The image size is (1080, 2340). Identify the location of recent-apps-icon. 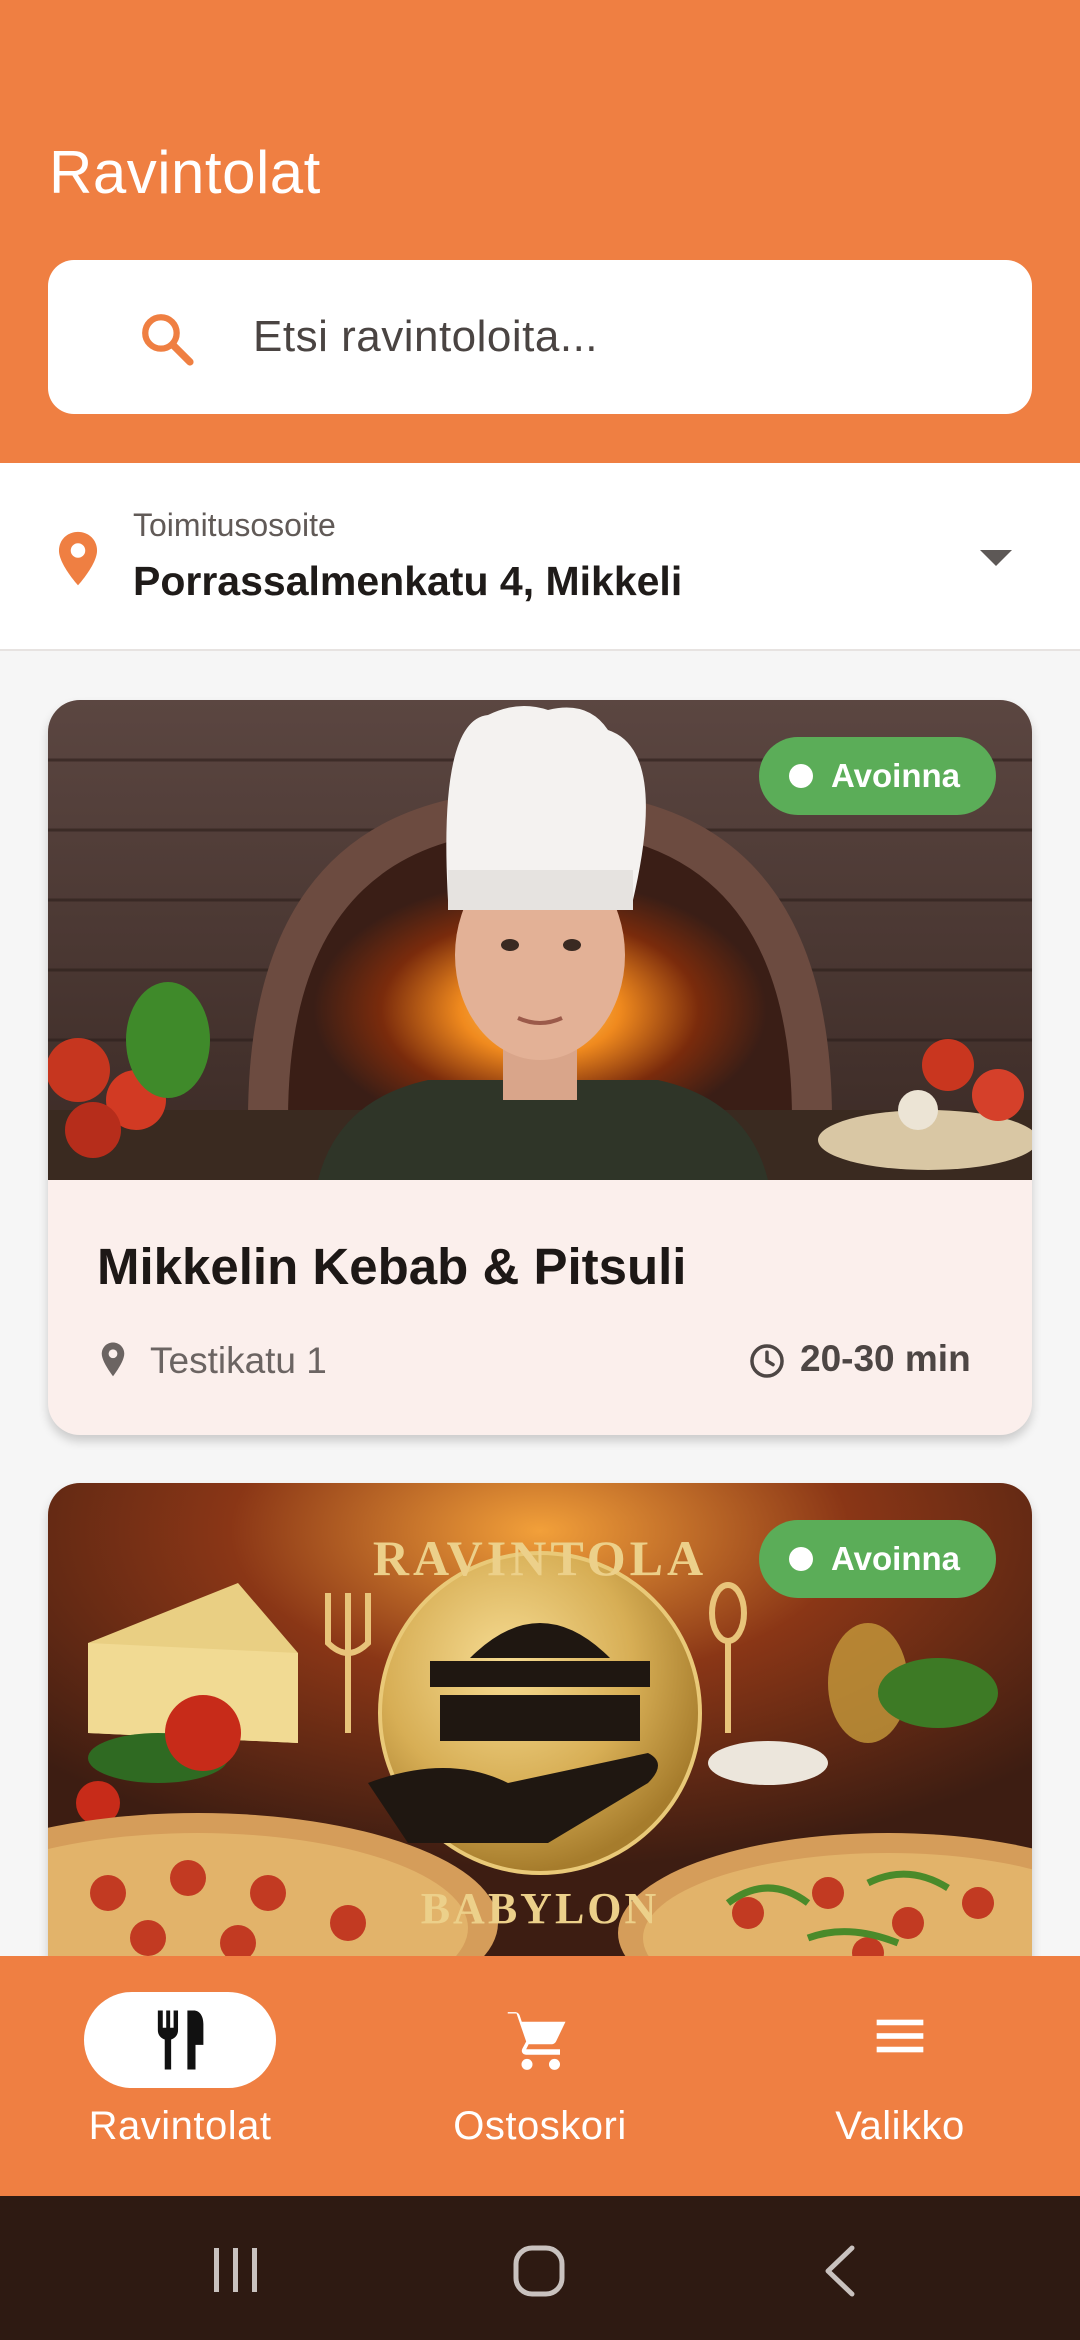
(236, 2270).